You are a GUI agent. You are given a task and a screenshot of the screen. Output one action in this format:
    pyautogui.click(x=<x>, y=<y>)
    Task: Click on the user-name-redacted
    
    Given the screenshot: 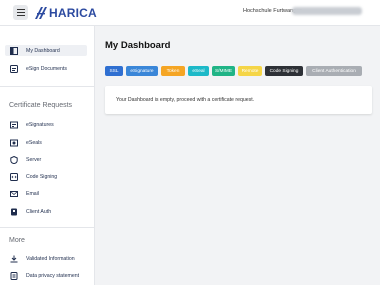 What is the action you would take?
    pyautogui.click(x=327, y=11)
    